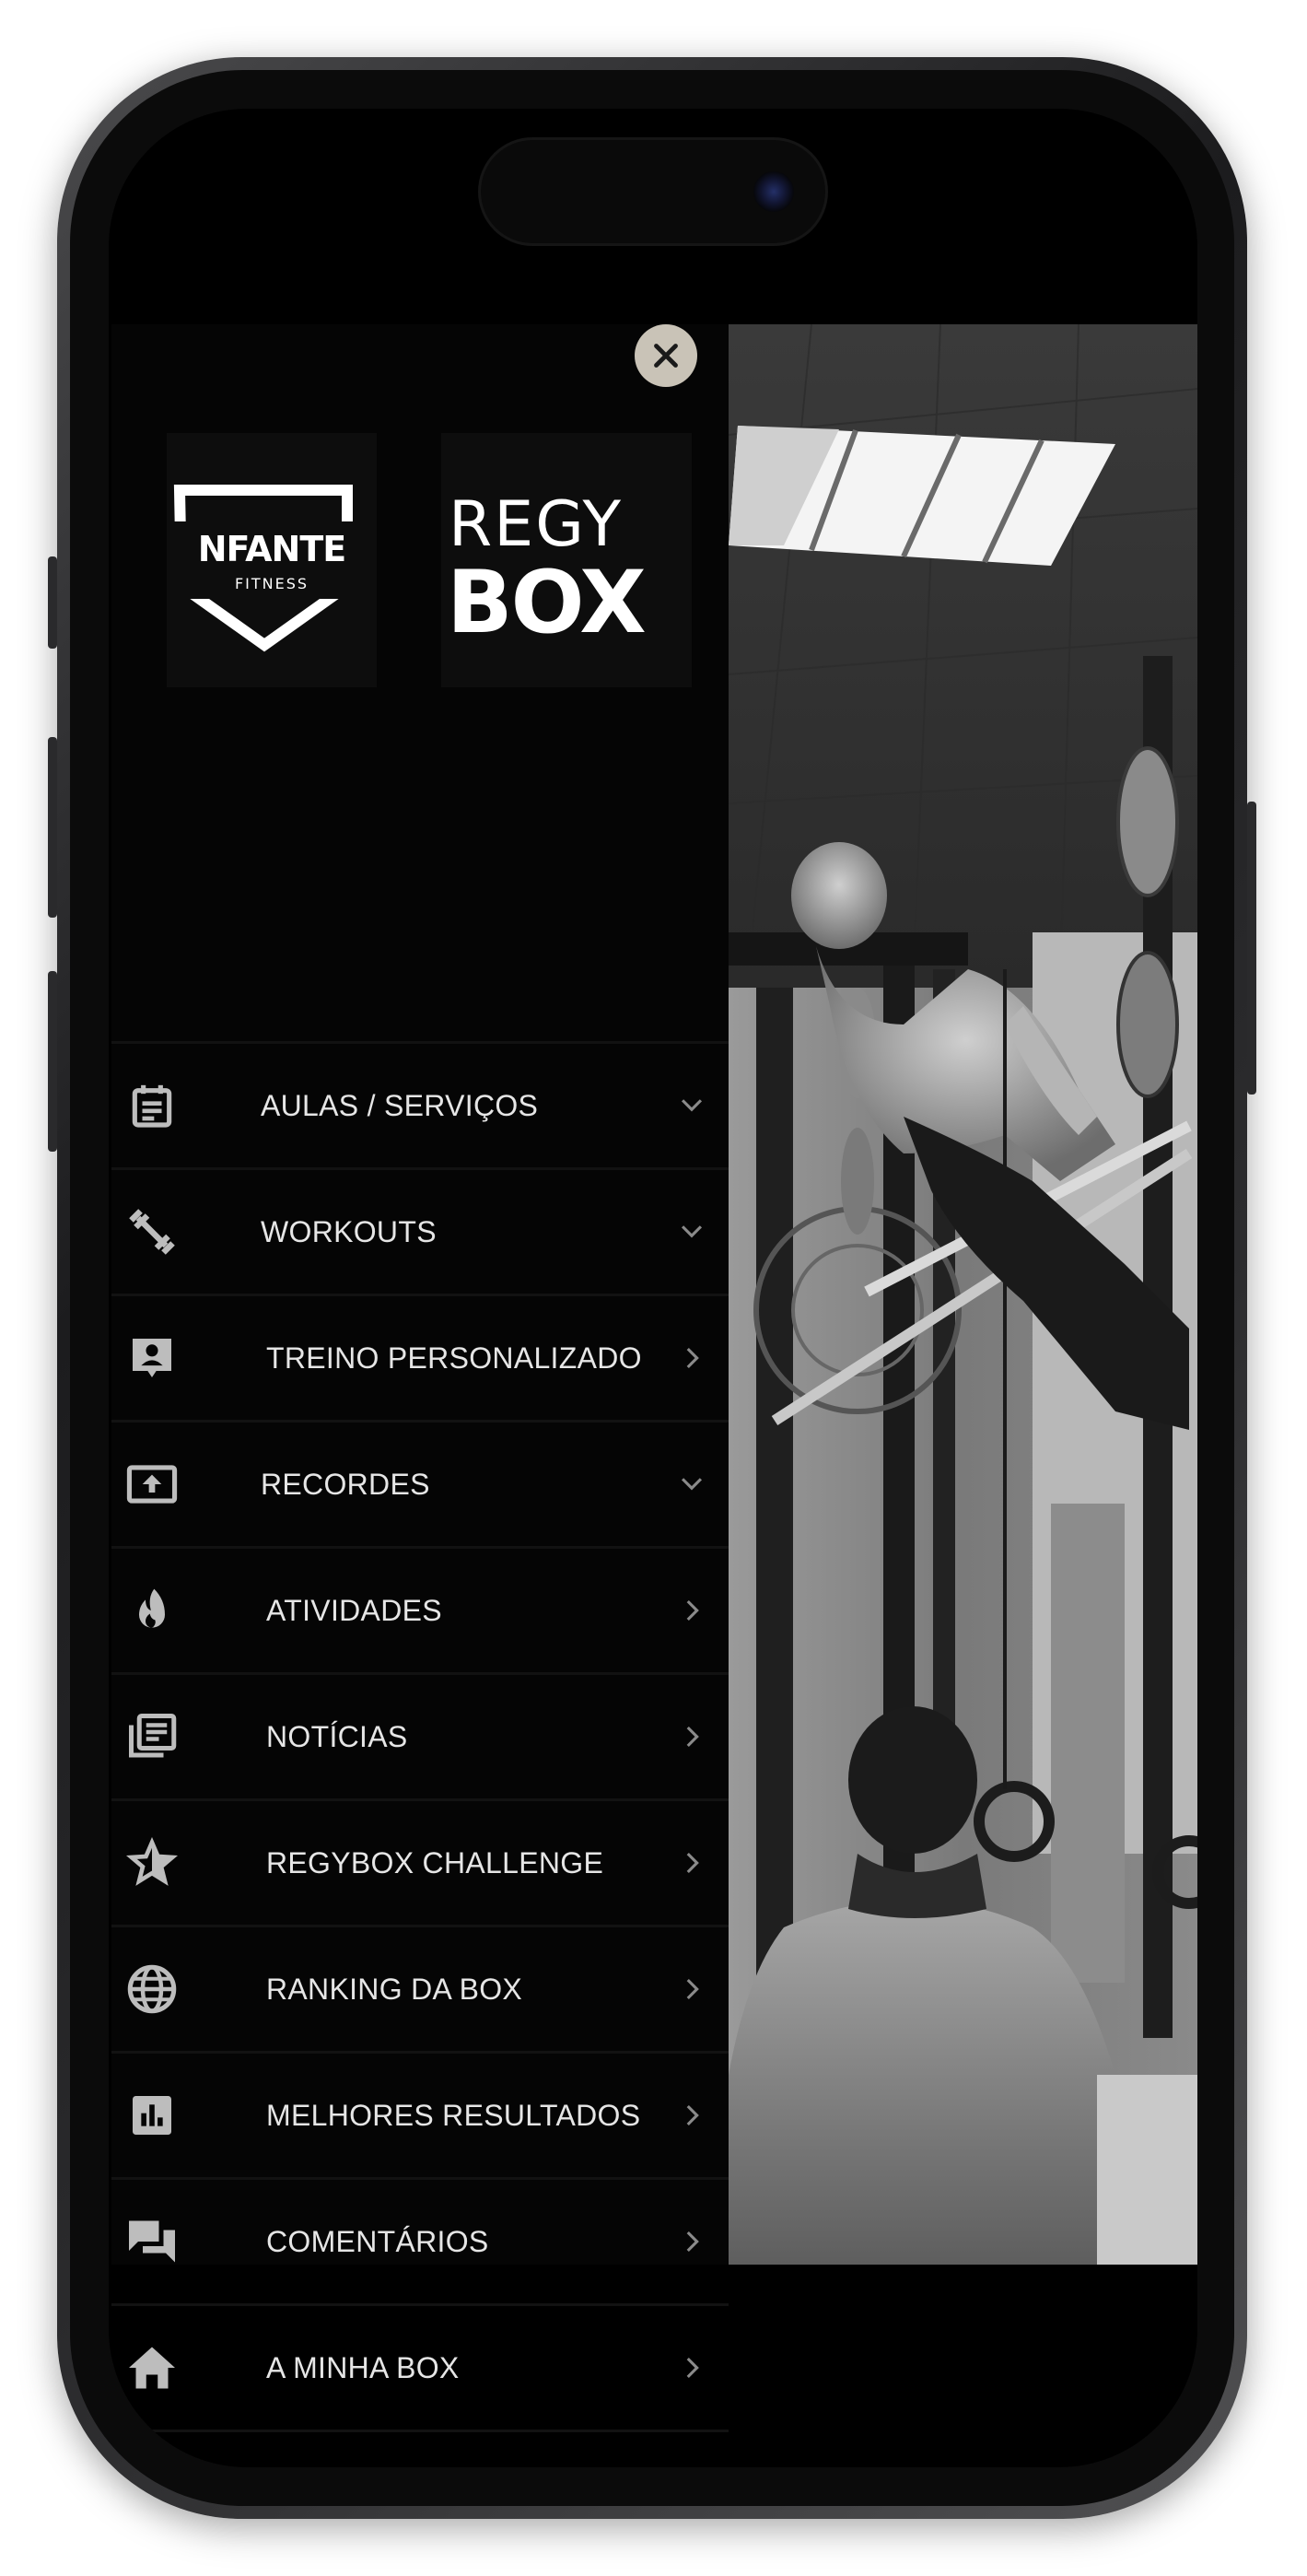  What do you see at coordinates (435, 1862) in the screenshot?
I see `menu-item-label: REGYBOX CHALLENGE` at bounding box center [435, 1862].